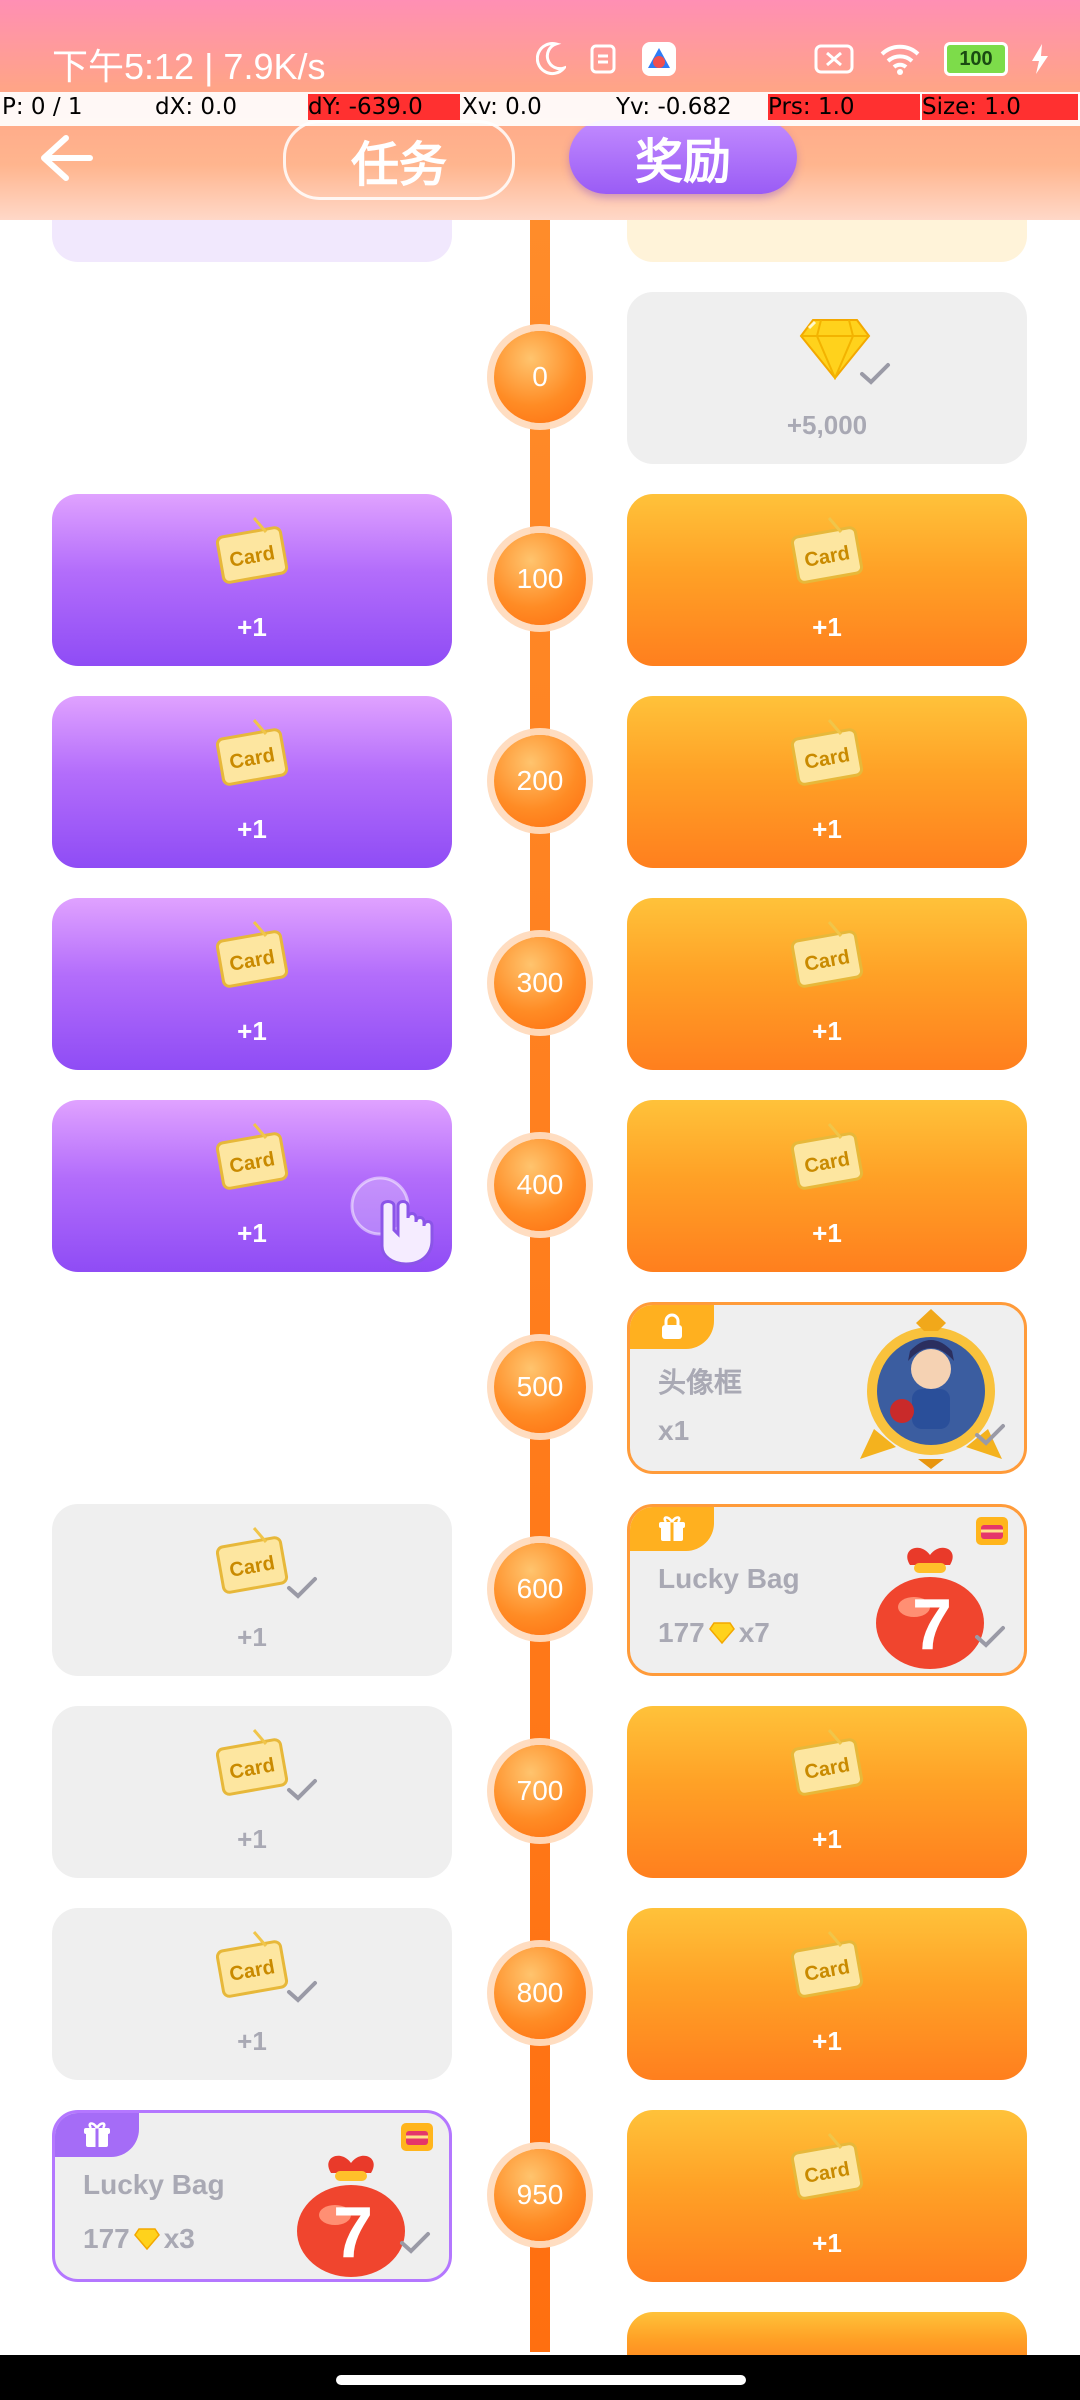  I want to click on card-reward-200-right: Card +1, so click(827, 782).